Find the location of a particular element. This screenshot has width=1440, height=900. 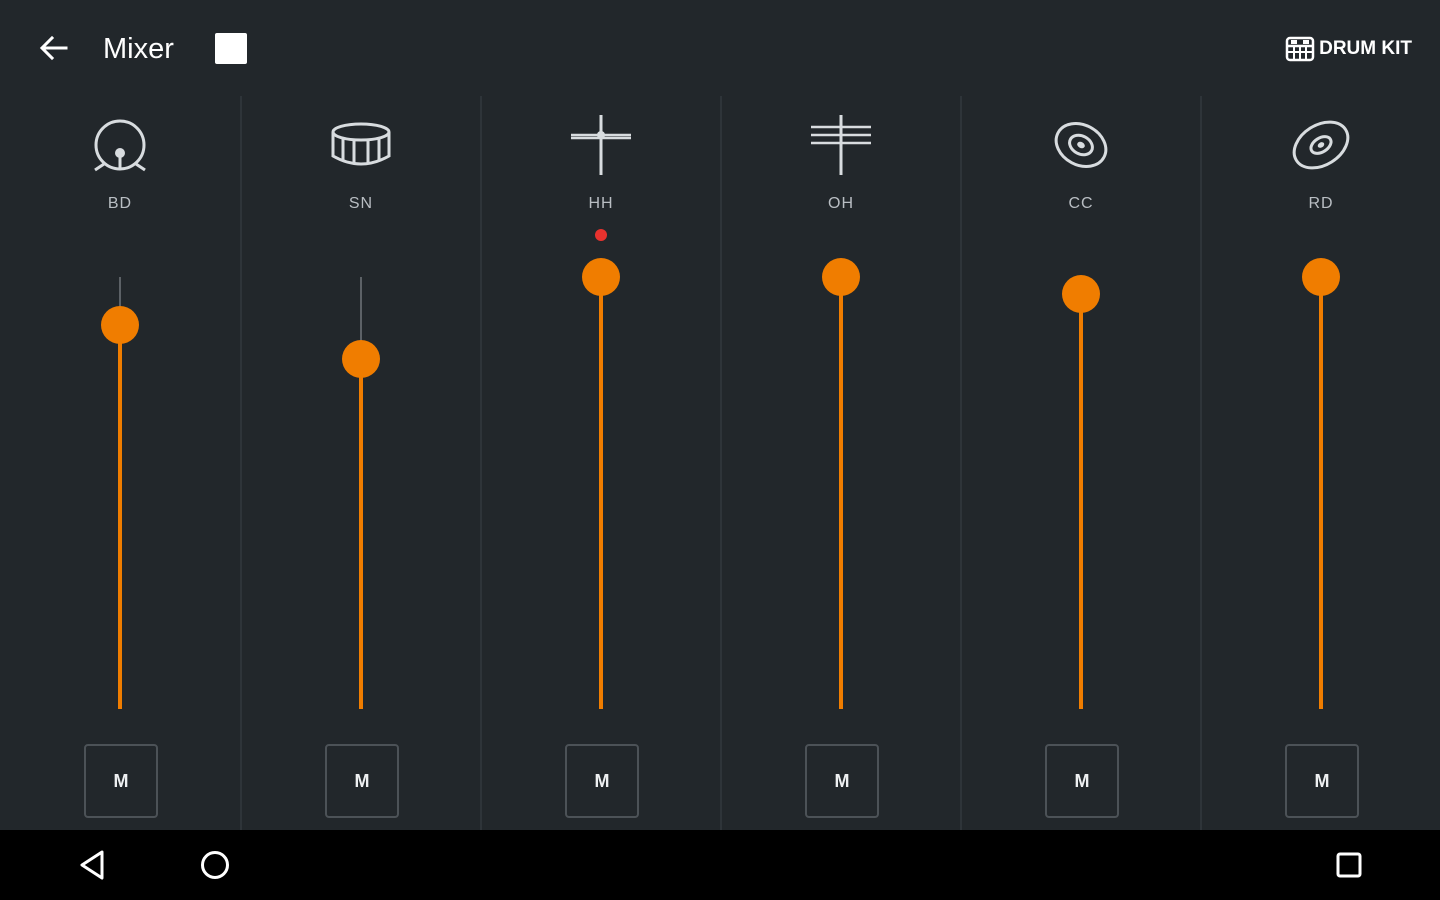

nav-recents-icon is located at coordinates (1349, 865).